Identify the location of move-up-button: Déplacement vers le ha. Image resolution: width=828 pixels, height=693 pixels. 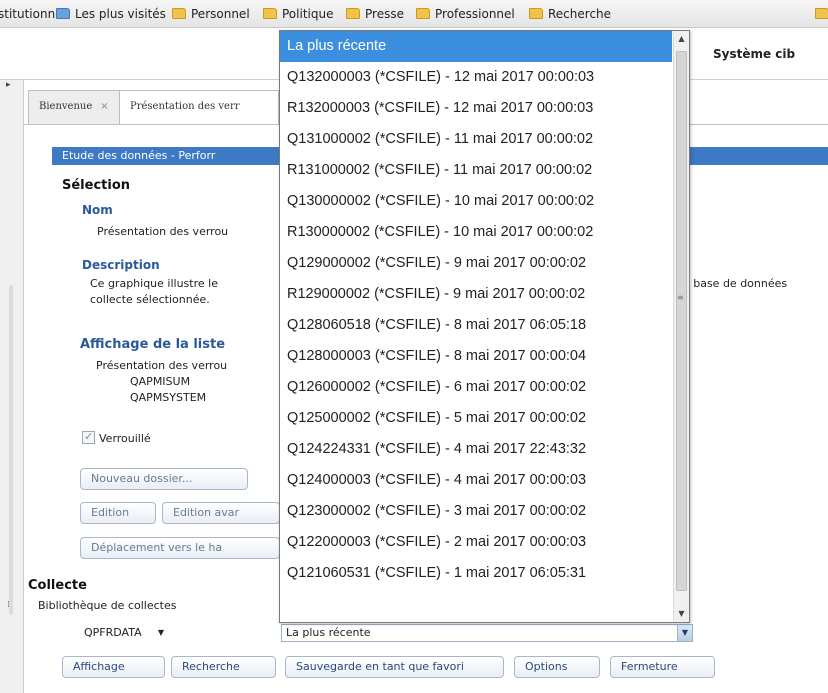
(180, 548).